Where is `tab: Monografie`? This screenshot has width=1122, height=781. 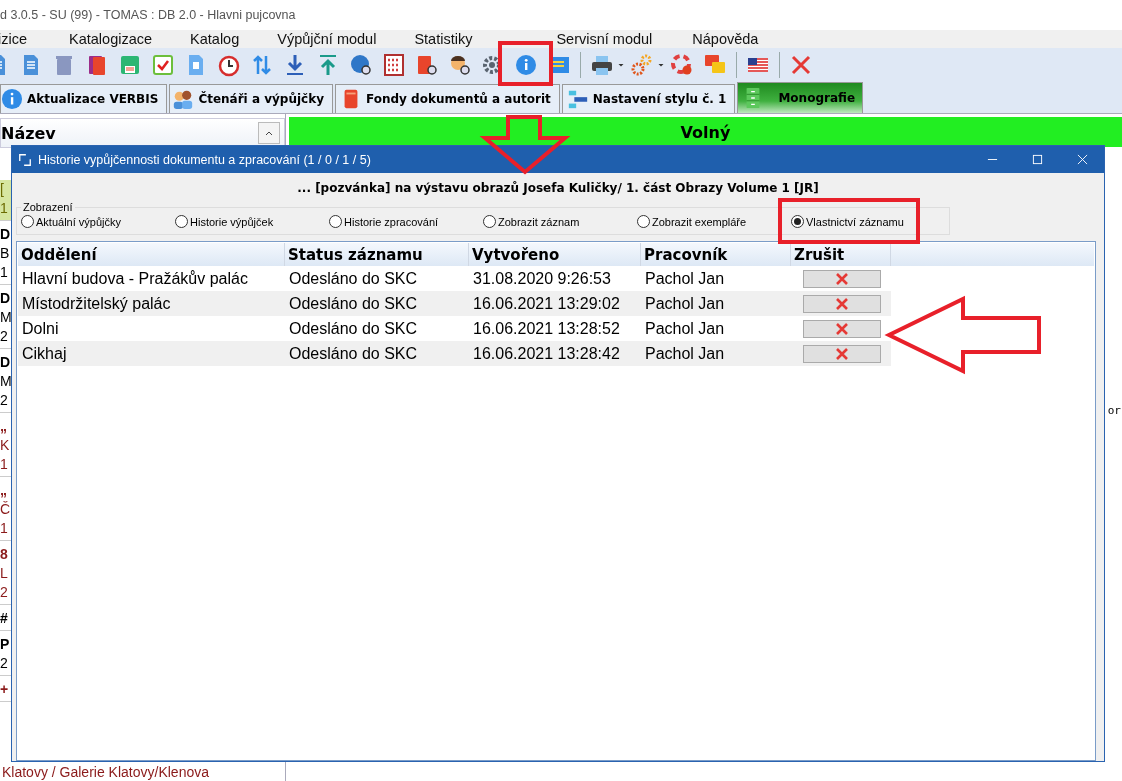
tab: Monografie is located at coordinates (800, 97).